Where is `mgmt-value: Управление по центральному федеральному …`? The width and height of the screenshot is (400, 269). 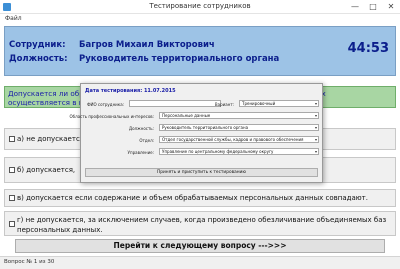 mgmt-value: Управление по центральному федеральному … is located at coordinates (218, 151).